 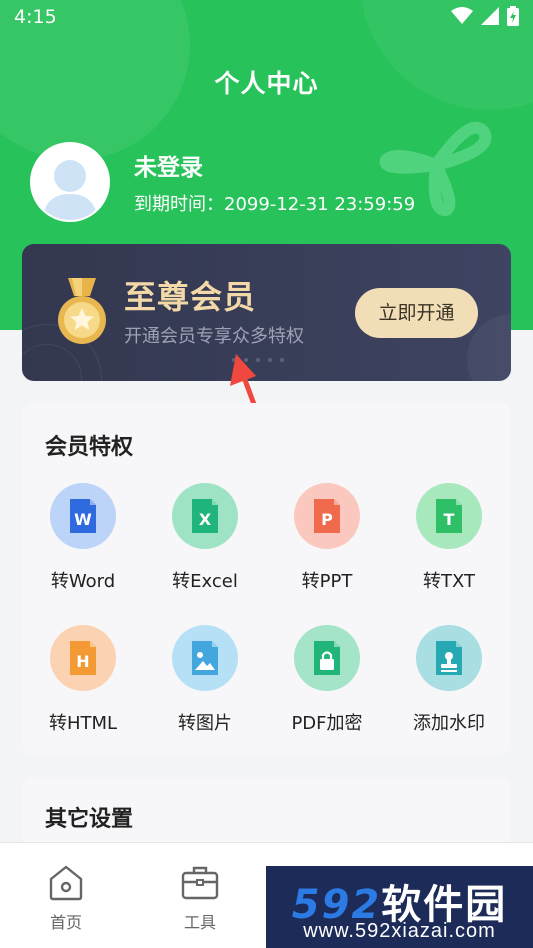 What do you see at coordinates (89, 819) in the screenshot?
I see `other-settings-title: 其它设置` at bounding box center [89, 819].